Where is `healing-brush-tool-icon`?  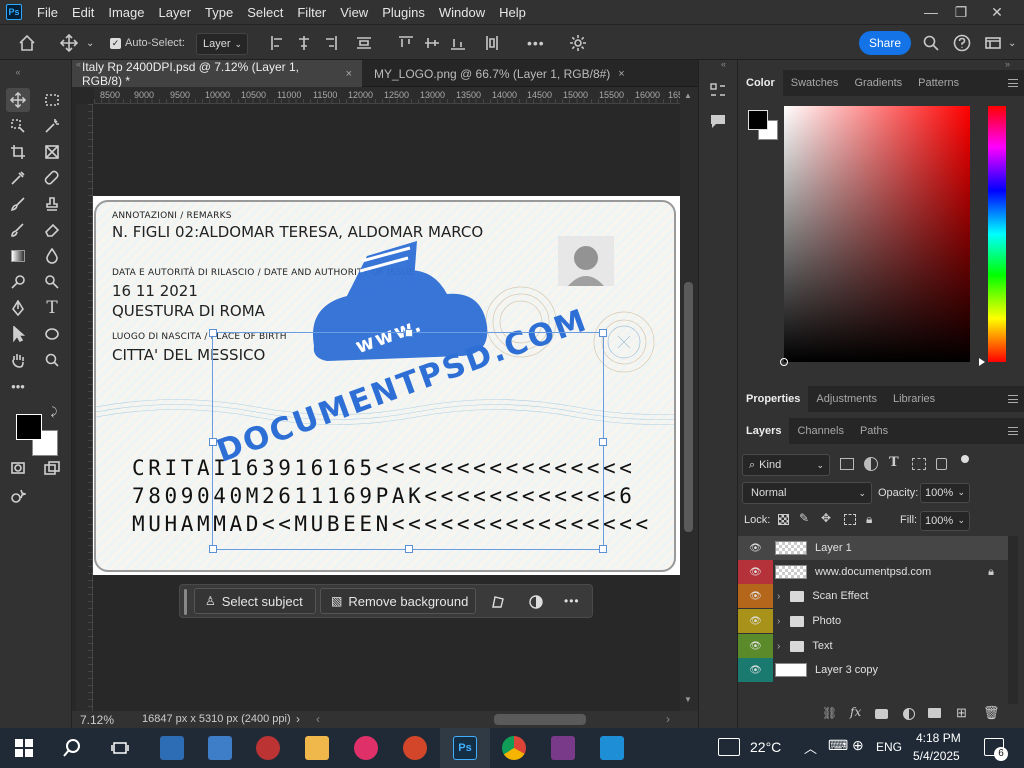 healing-brush-tool-icon is located at coordinates (52, 178).